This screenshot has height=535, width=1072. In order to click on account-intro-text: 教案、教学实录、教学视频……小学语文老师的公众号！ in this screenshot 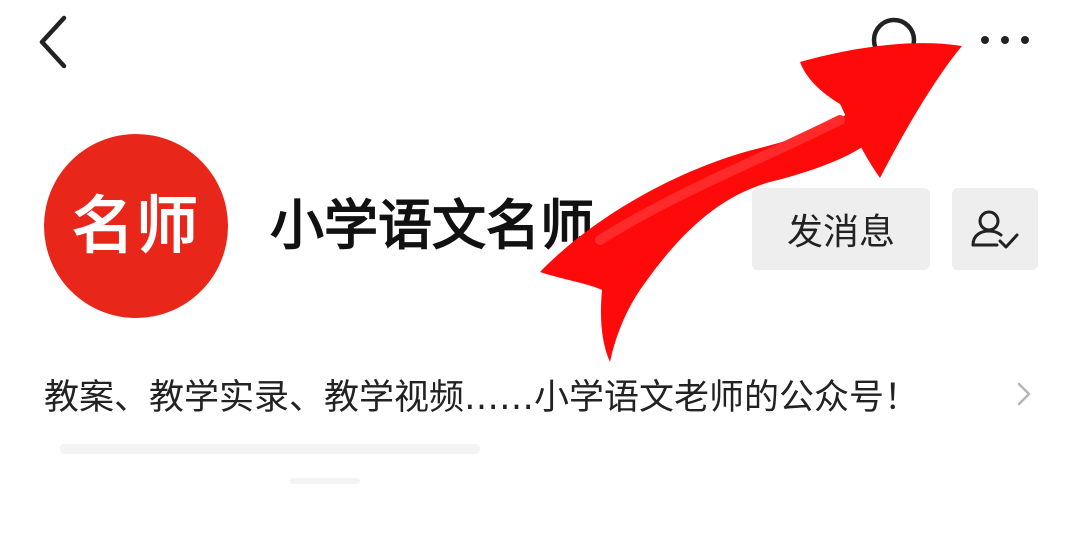, I will do `click(482, 397)`.